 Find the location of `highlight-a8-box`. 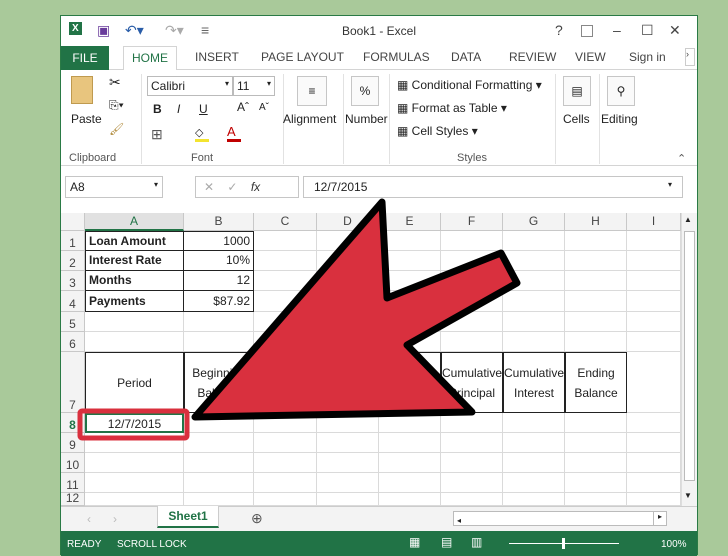

highlight-a8-box is located at coordinates (133, 424).